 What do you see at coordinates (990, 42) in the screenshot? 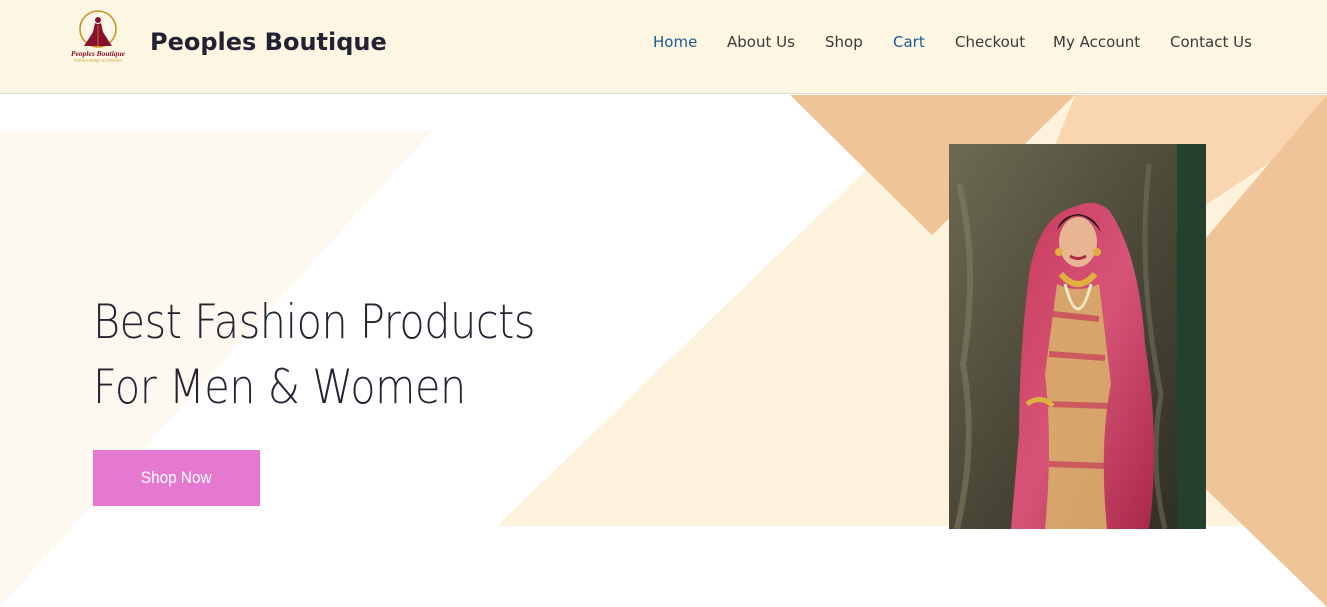
I see `nav-checkout: Checkout` at bounding box center [990, 42].